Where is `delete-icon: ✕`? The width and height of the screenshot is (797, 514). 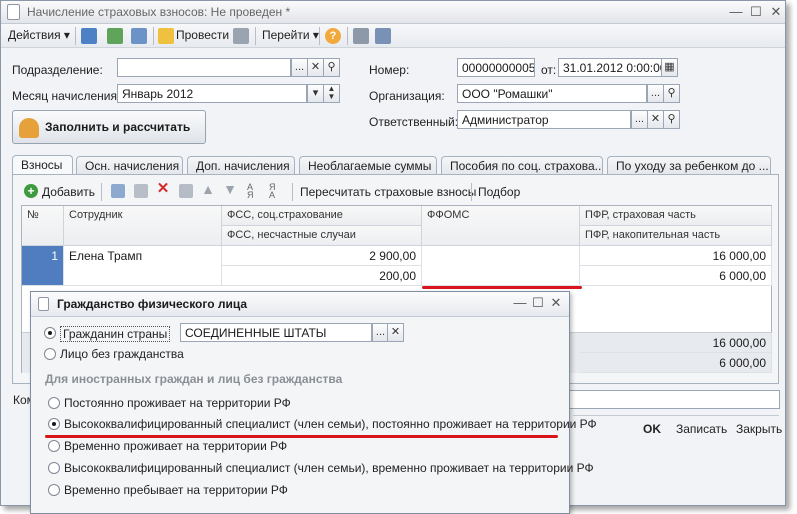 delete-icon: ✕ is located at coordinates (163, 188).